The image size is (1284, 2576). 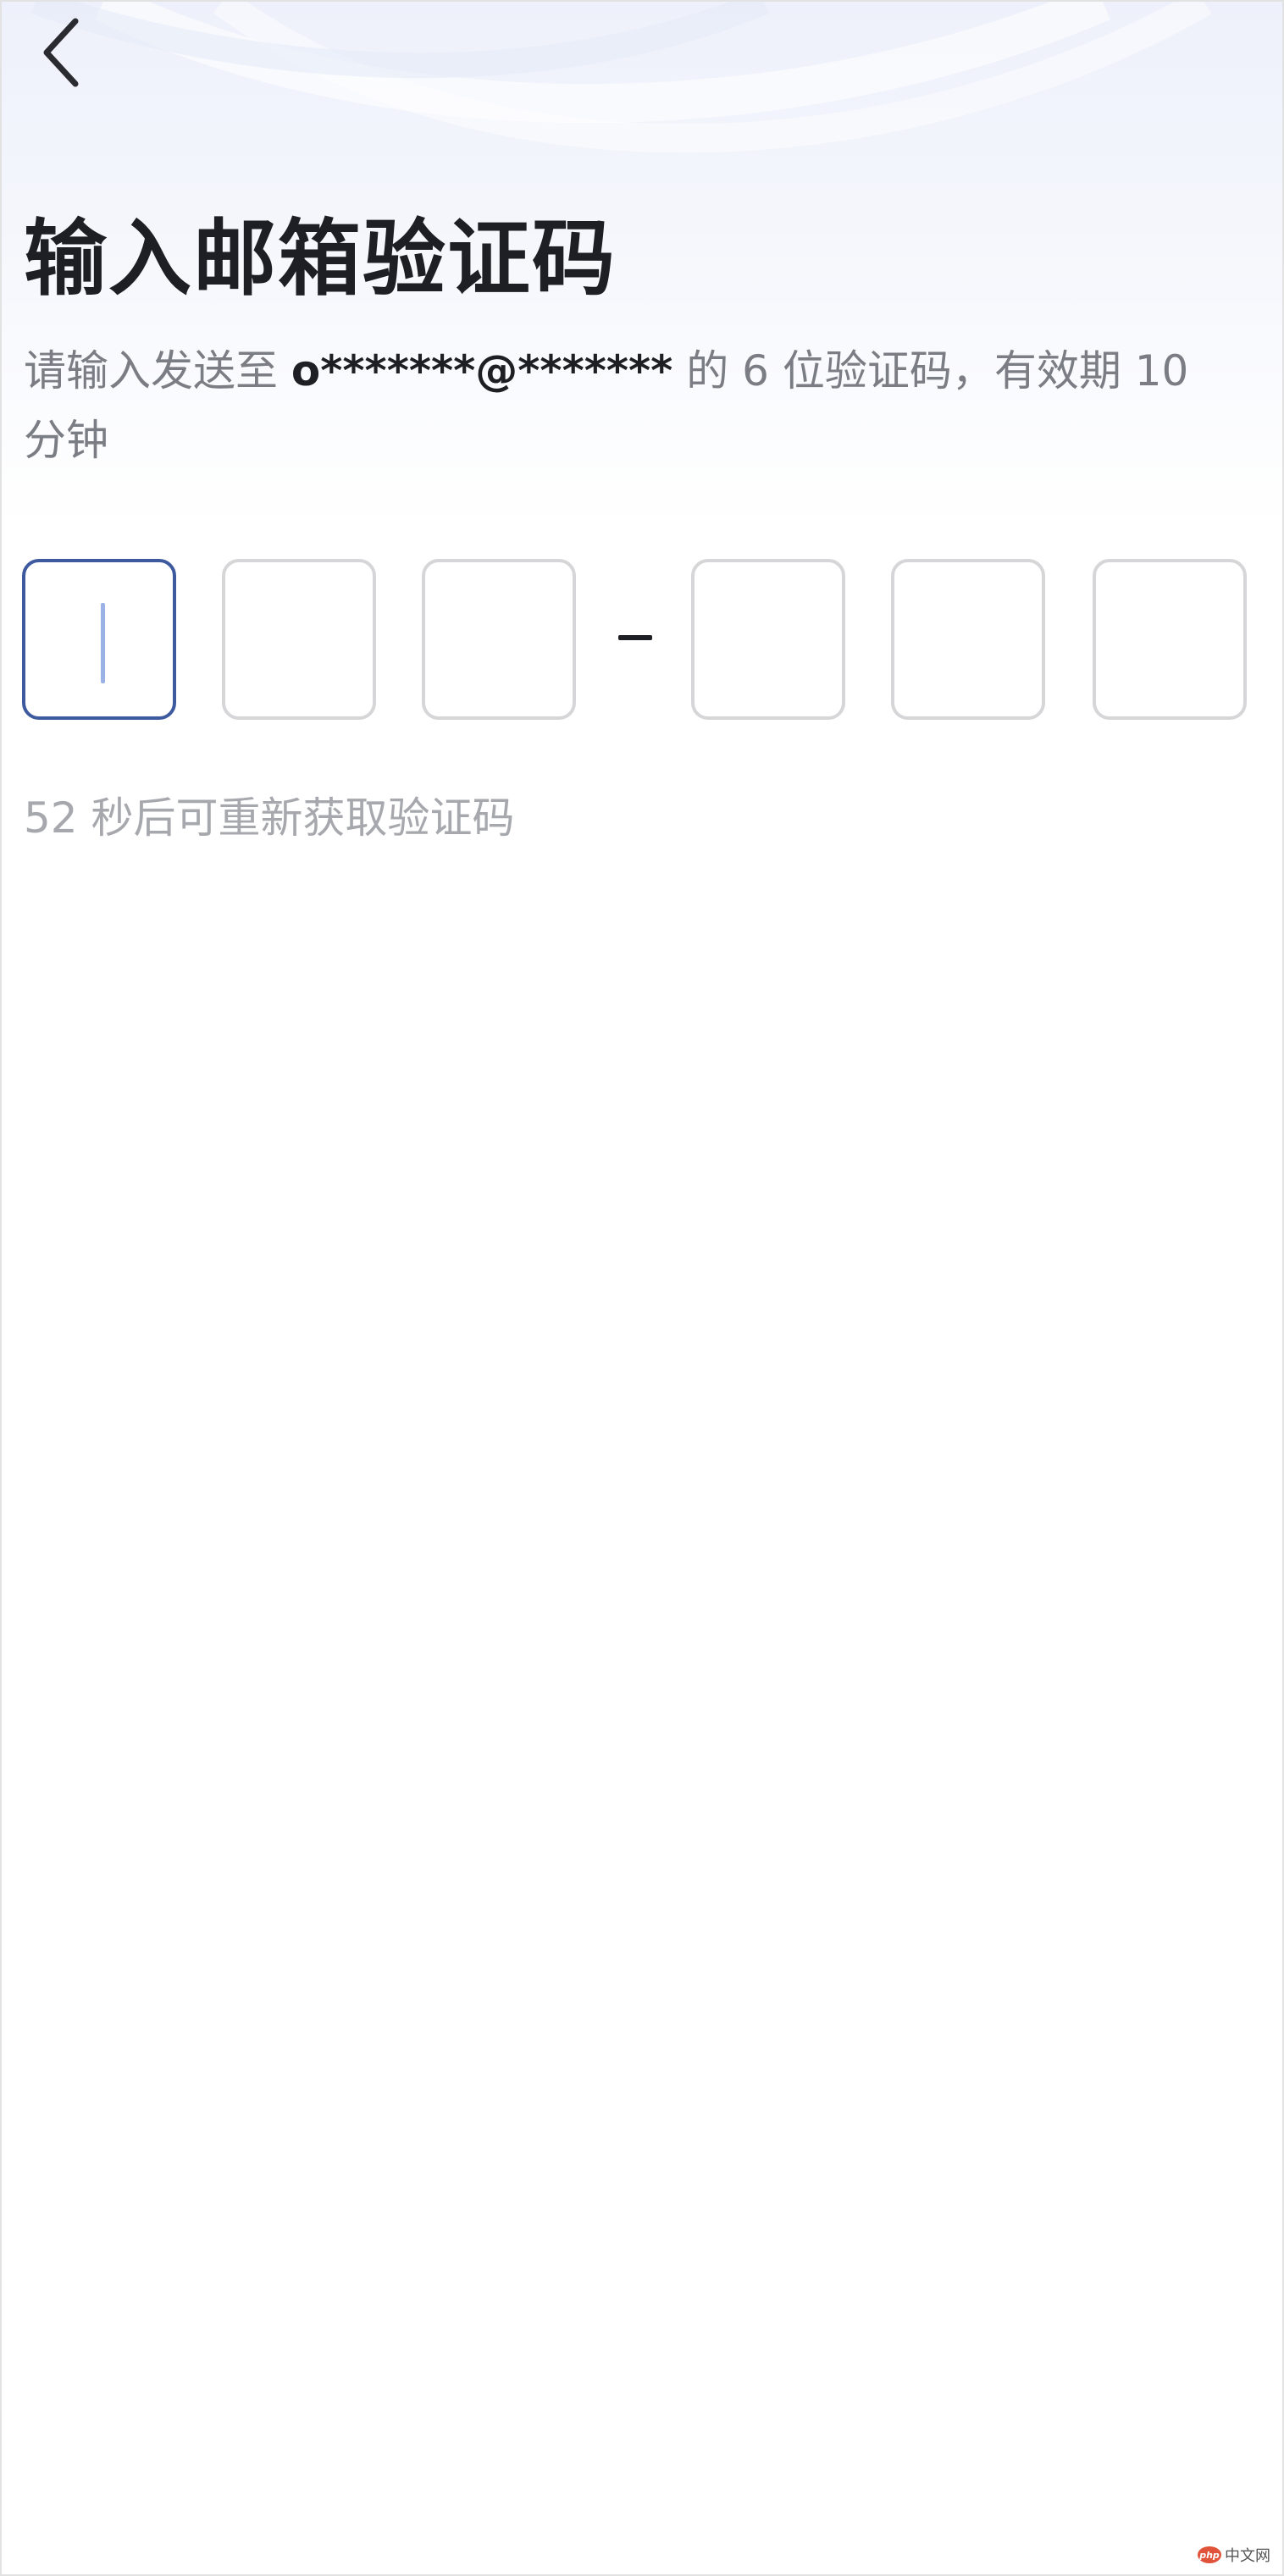 What do you see at coordinates (269, 818) in the screenshot?
I see `resend-countdown: 52 秒后可重新获取验证码` at bounding box center [269, 818].